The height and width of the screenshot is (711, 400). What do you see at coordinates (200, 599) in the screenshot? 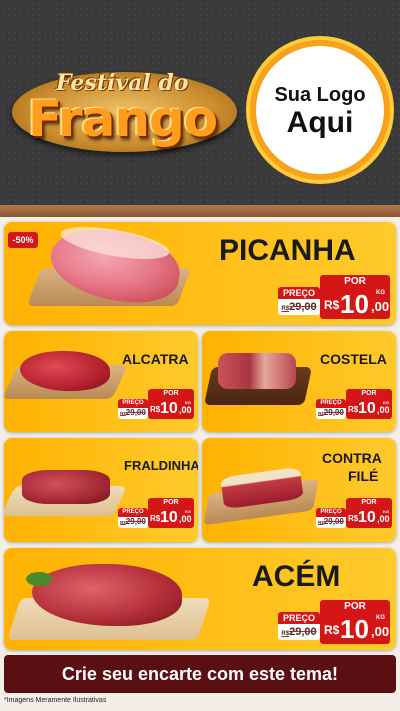
I see `product-card-acem: ACÉM POR PREÇO R$29,00 R$ 10 ,00 KG` at bounding box center [200, 599].